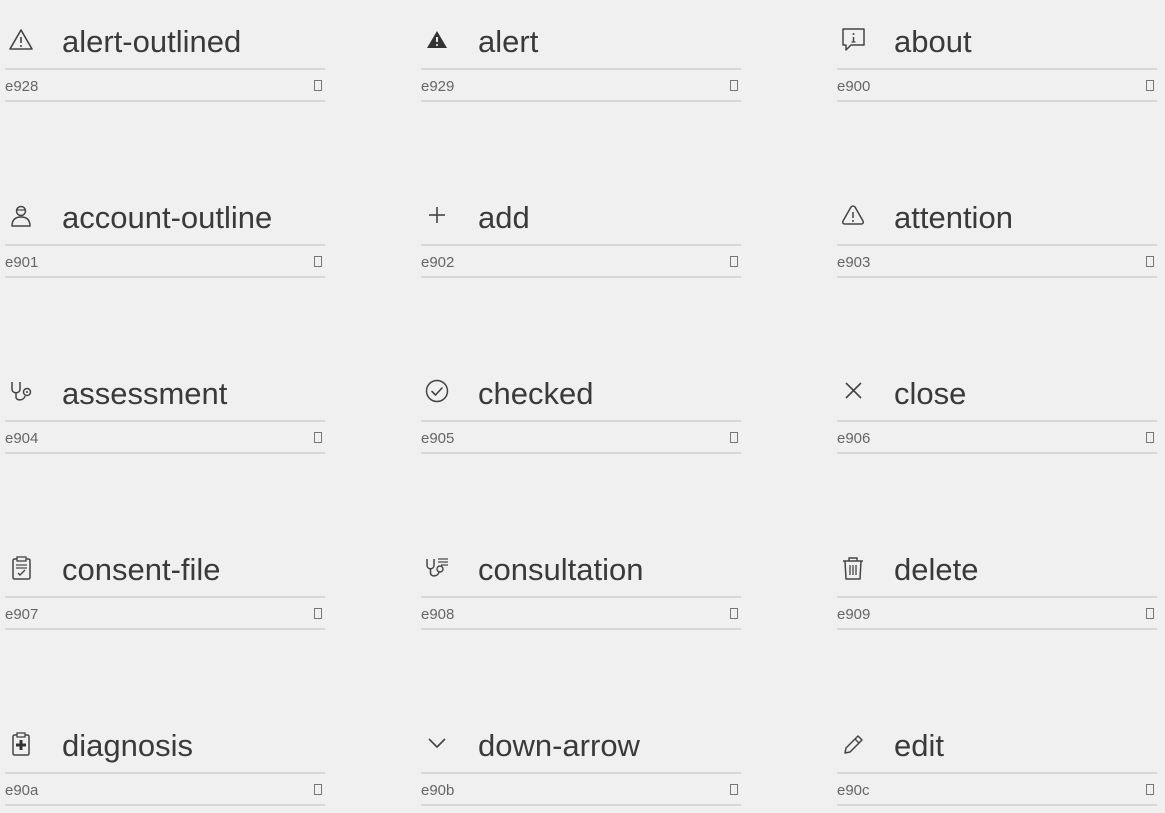 This screenshot has width=1165, height=813. I want to click on icon-name: account-outline, so click(167, 217).